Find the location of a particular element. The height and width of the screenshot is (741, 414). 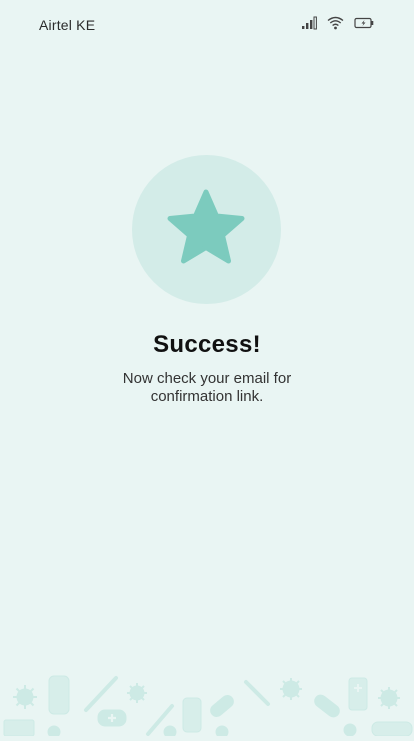

battery-icon is located at coordinates (364, 23).